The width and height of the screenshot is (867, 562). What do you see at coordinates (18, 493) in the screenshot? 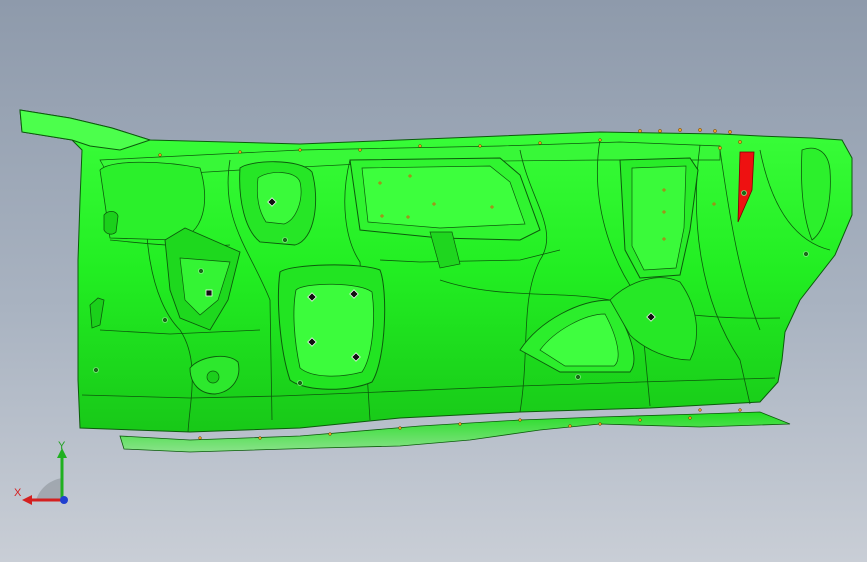
I see `x-axis-label: X` at bounding box center [18, 493].